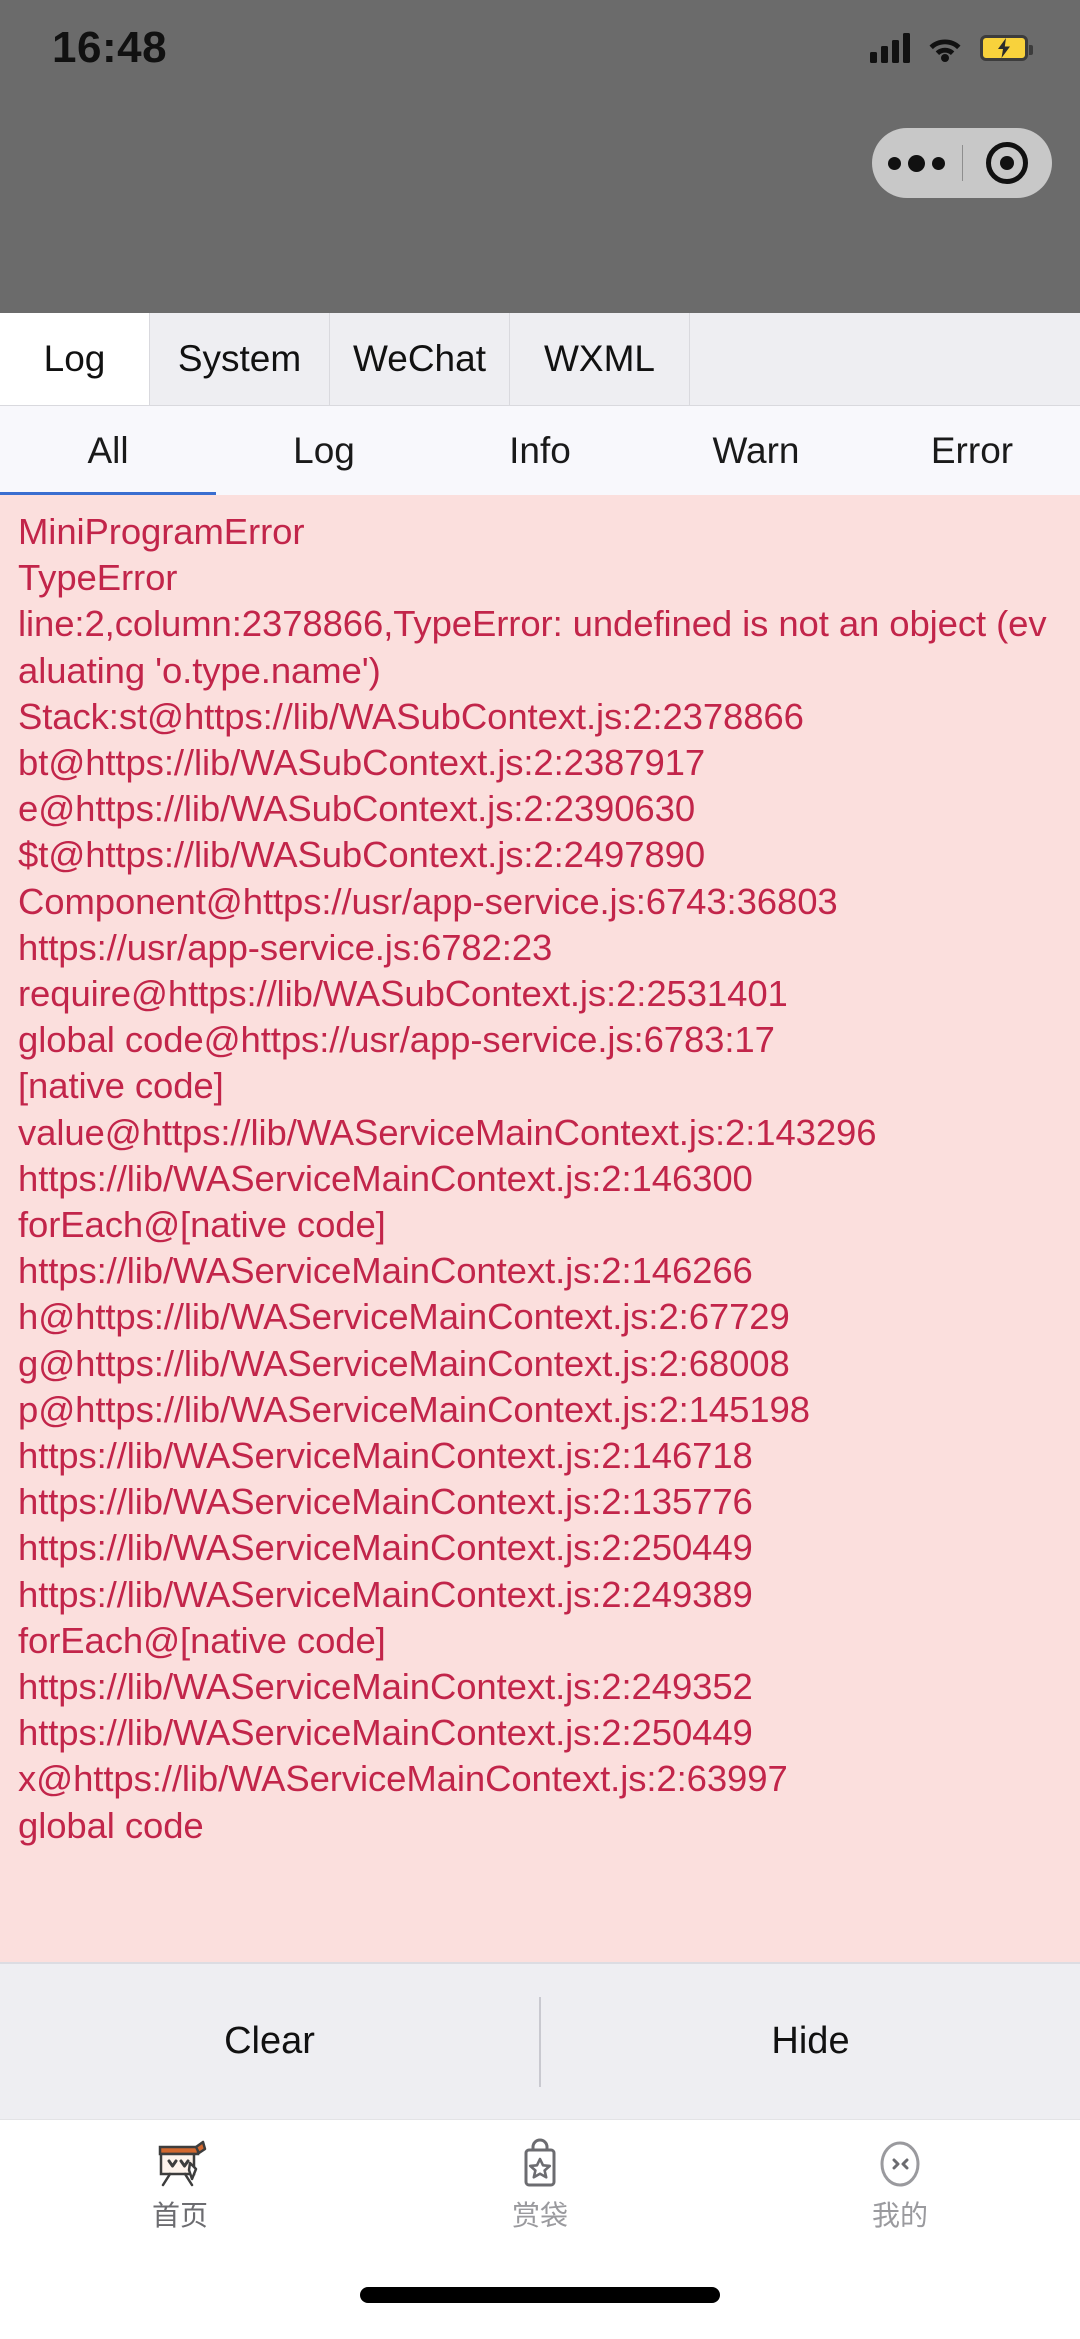 This screenshot has height=2339, width=1080. I want to click on filter-log: Log, so click(324, 451).